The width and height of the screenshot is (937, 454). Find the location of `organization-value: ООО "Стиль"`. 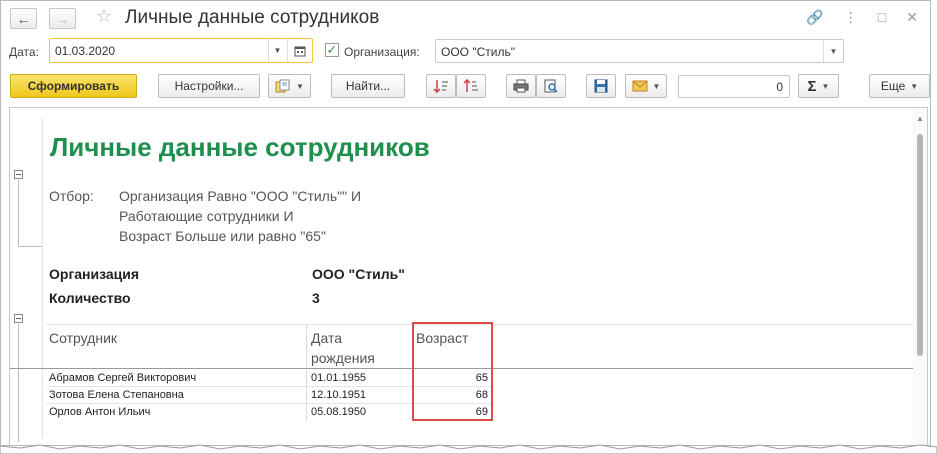

organization-value: ООО "Стиль" is located at coordinates (478, 52).